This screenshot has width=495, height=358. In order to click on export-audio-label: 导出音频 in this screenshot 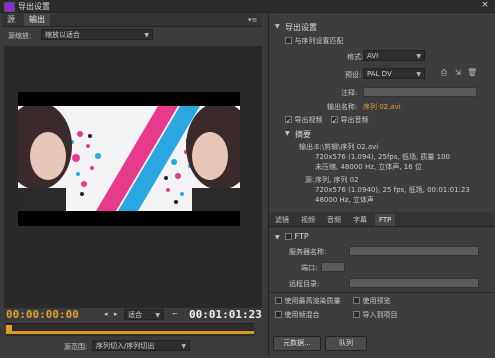, I will do `click(354, 120)`.